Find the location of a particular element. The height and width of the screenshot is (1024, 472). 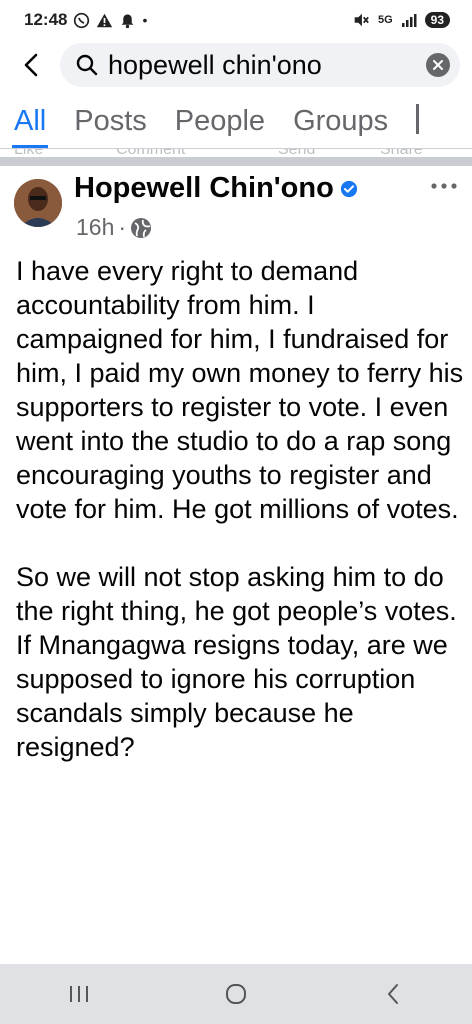

previous-post-actions: Like Comment Send Share is located at coordinates (236, 153).